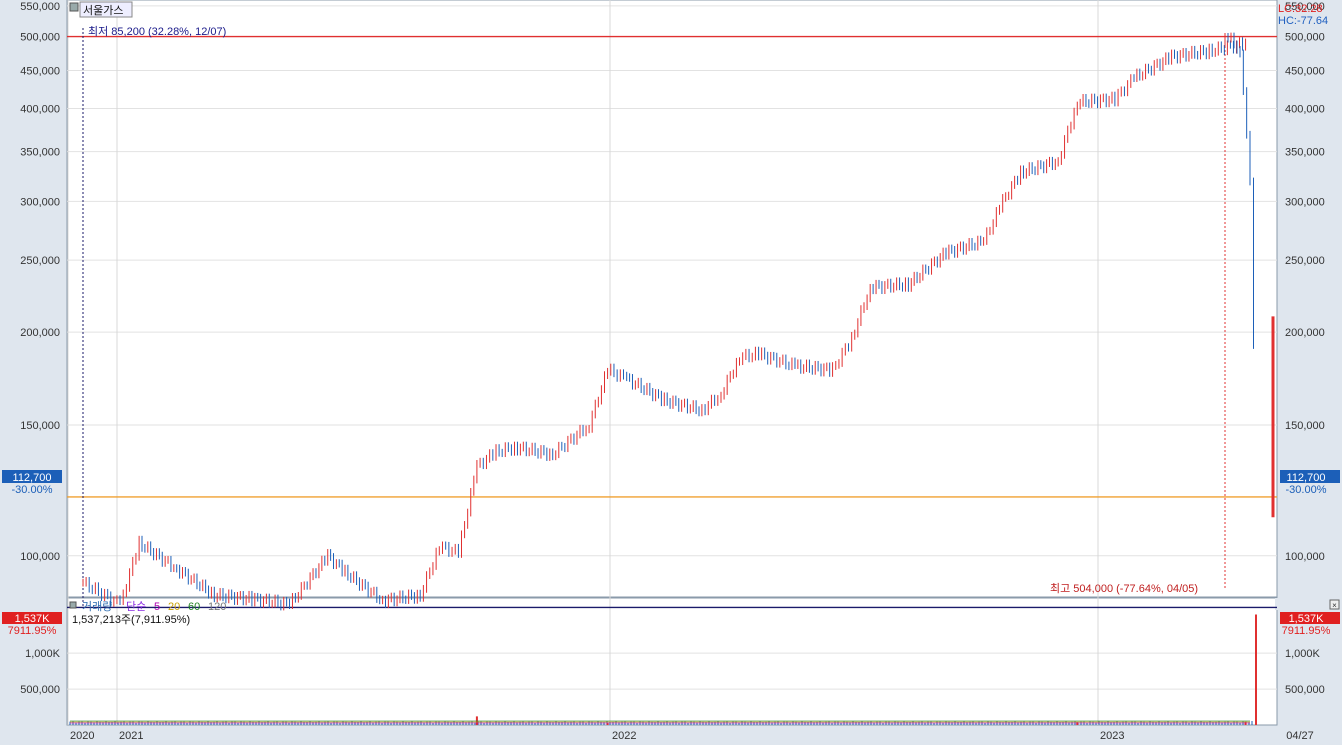  I want to click on x-tick-label: 2022, so click(624, 736).